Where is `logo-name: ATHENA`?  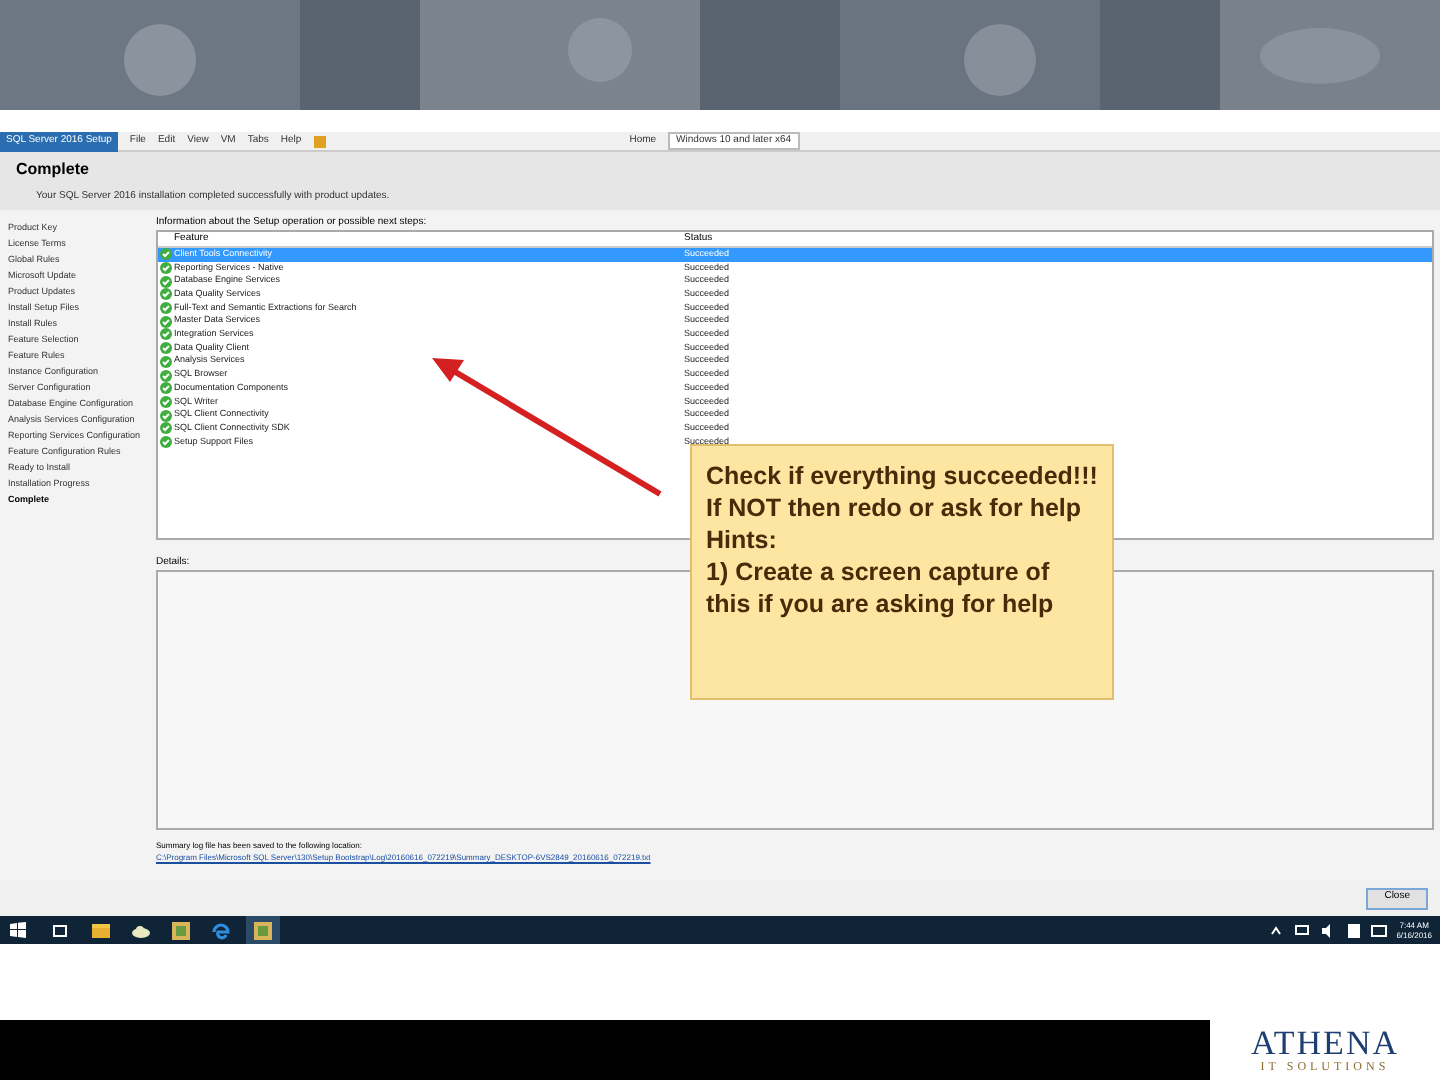 logo-name: ATHENA is located at coordinates (1325, 1043).